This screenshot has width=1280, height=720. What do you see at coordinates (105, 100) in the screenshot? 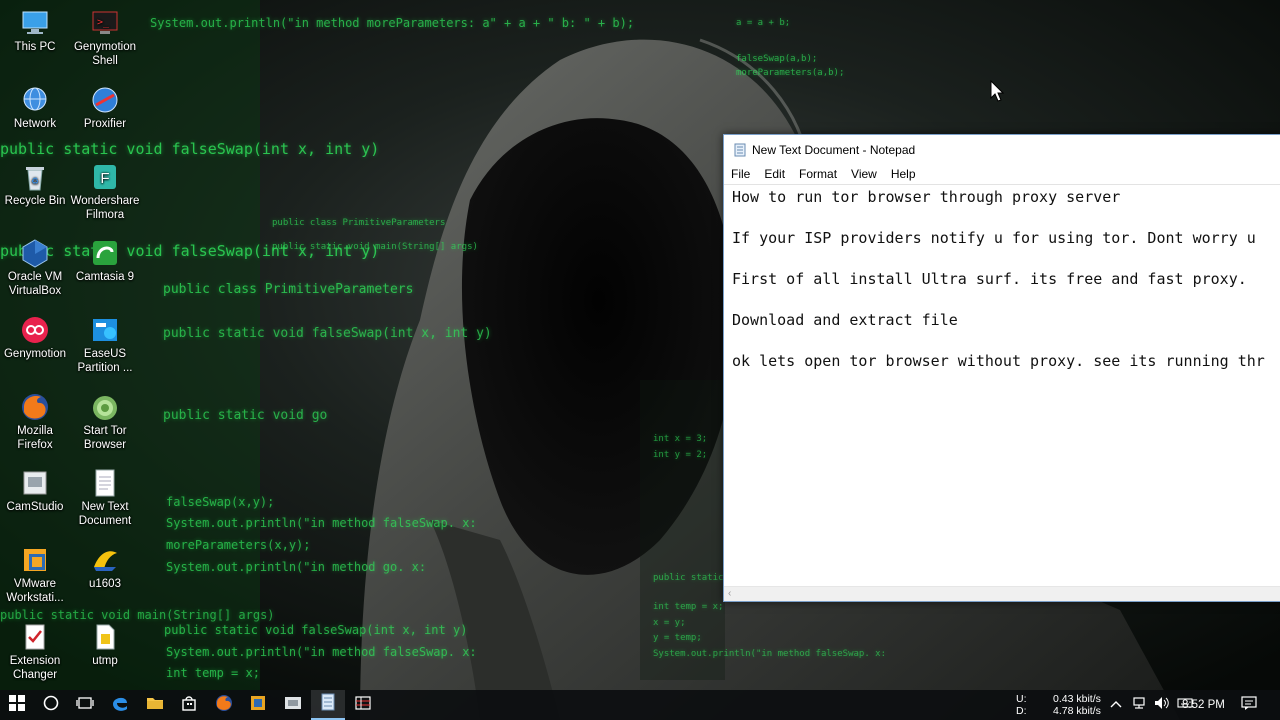
I see `proxifier-icon` at bounding box center [105, 100].